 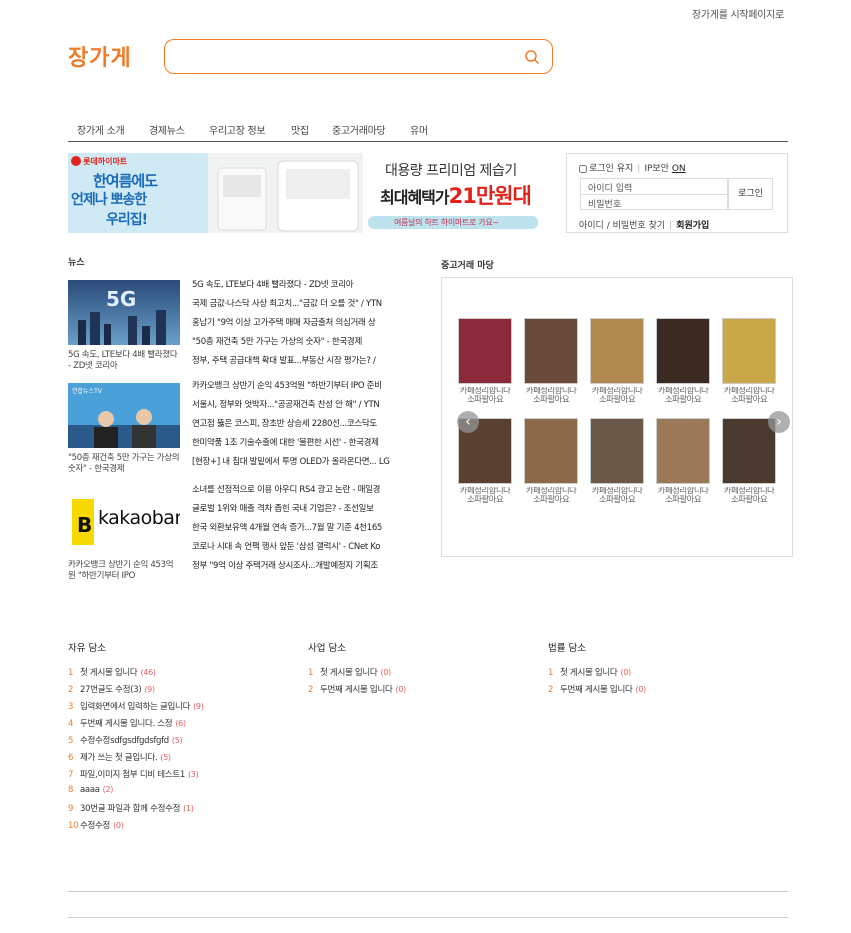 I want to click on find-id-password-link: 아이디 / 비밀번호 찾기, so click(x=622, y=226).